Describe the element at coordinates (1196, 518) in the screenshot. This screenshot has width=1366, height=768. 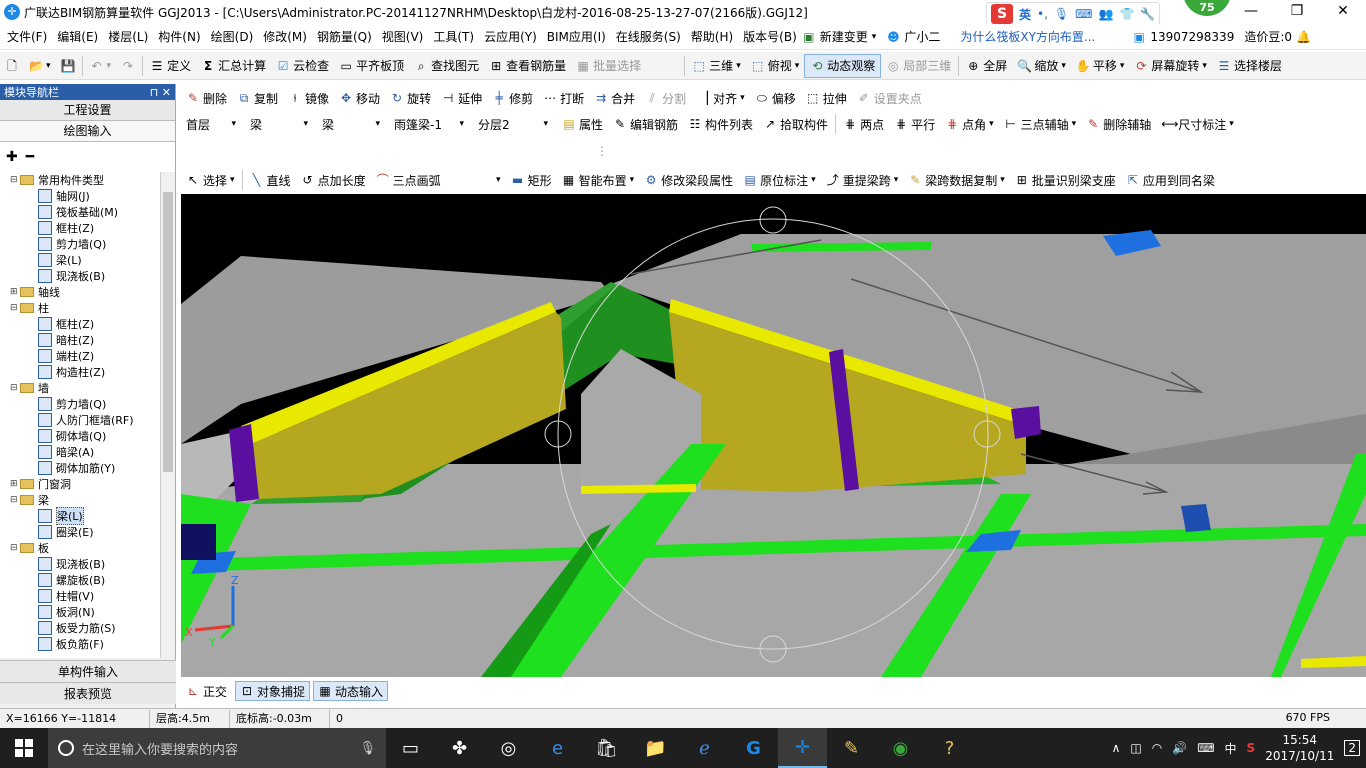
I see `support-far-right` at that location.